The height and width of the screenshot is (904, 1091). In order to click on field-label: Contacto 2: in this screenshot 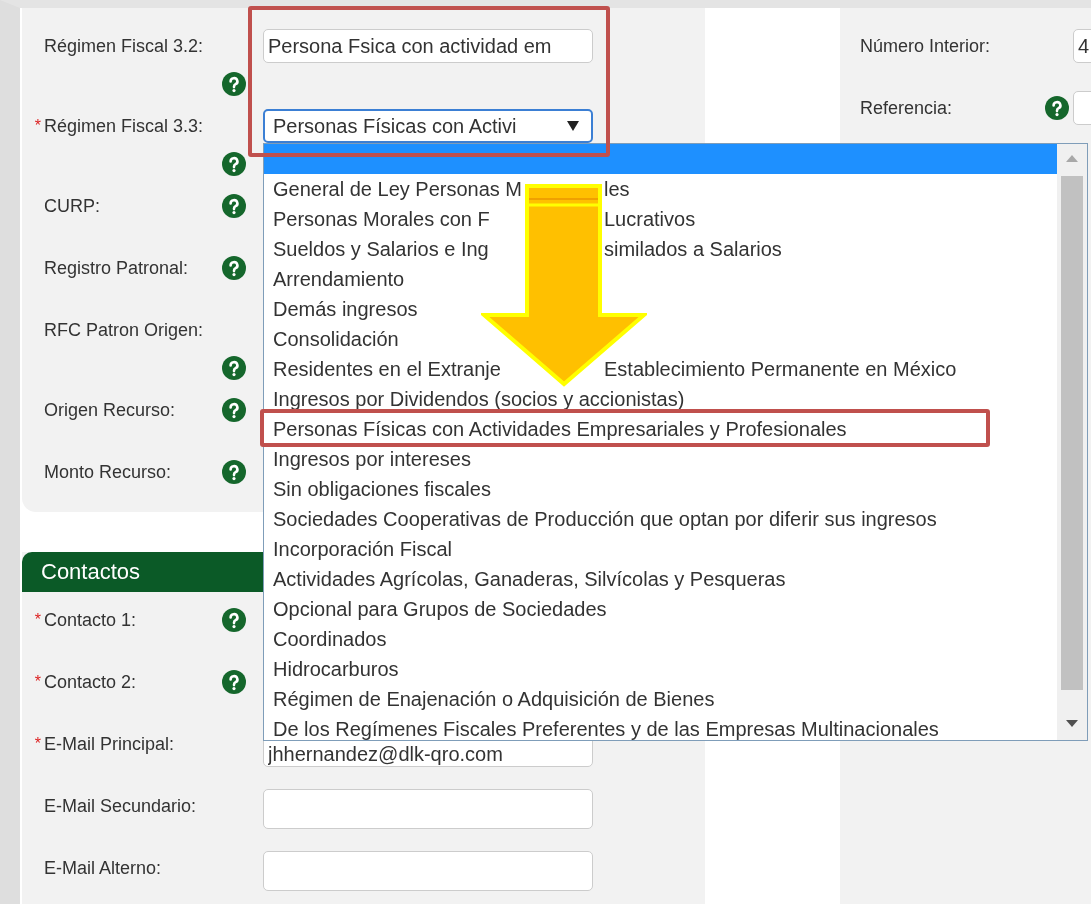, I will do `click(90, 682)`.